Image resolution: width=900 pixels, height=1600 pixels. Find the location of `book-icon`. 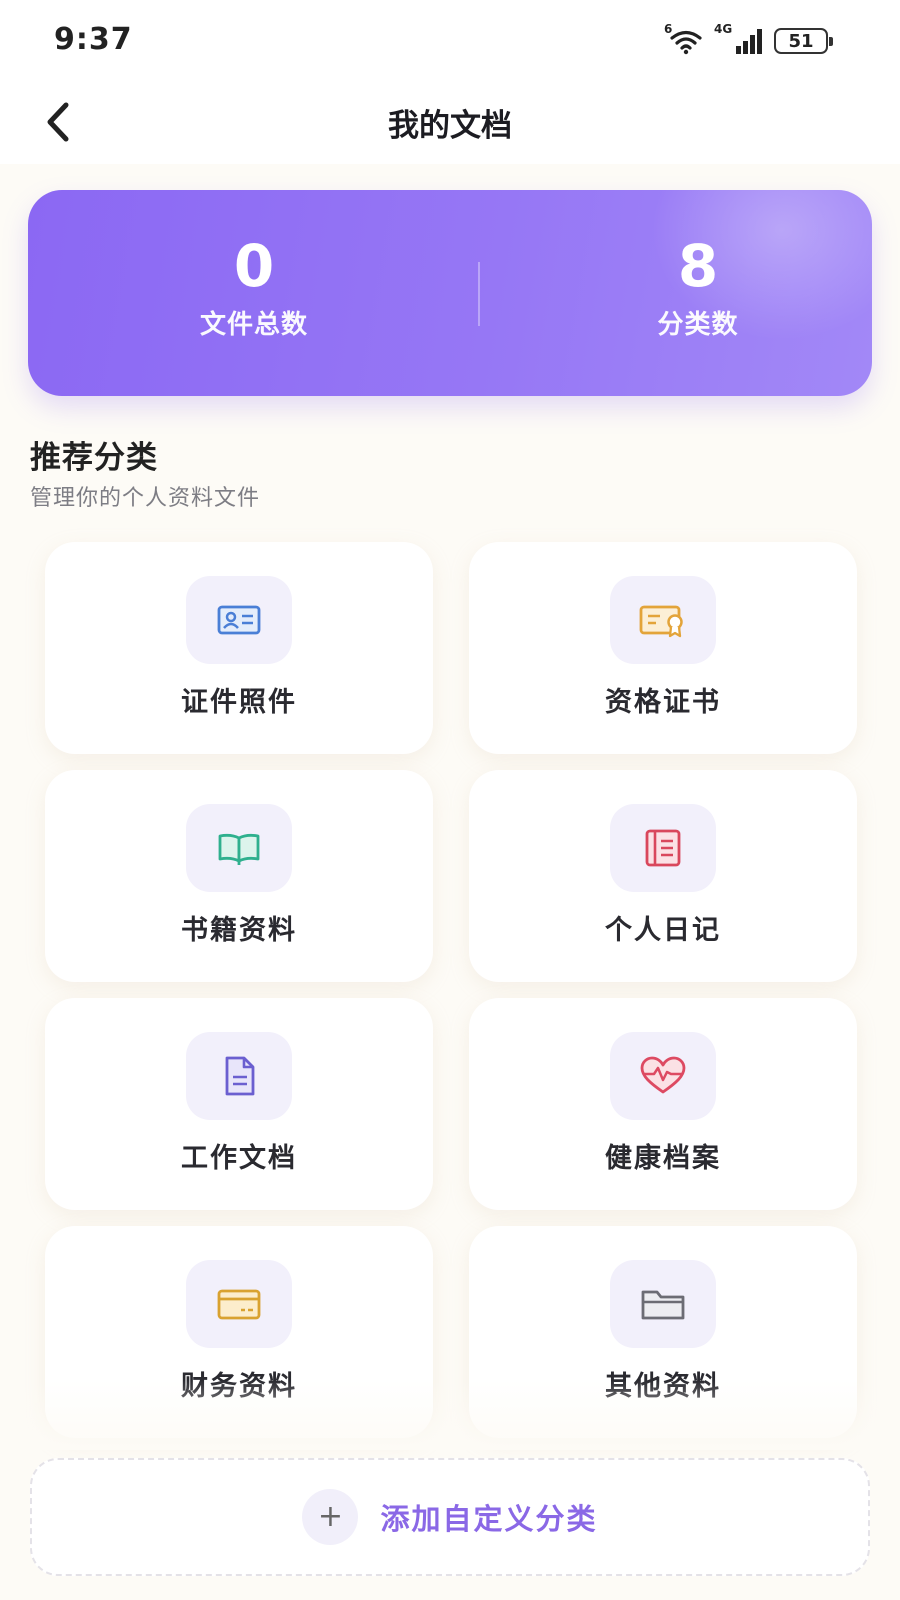

book-icon is located at coordinates (239, 848).